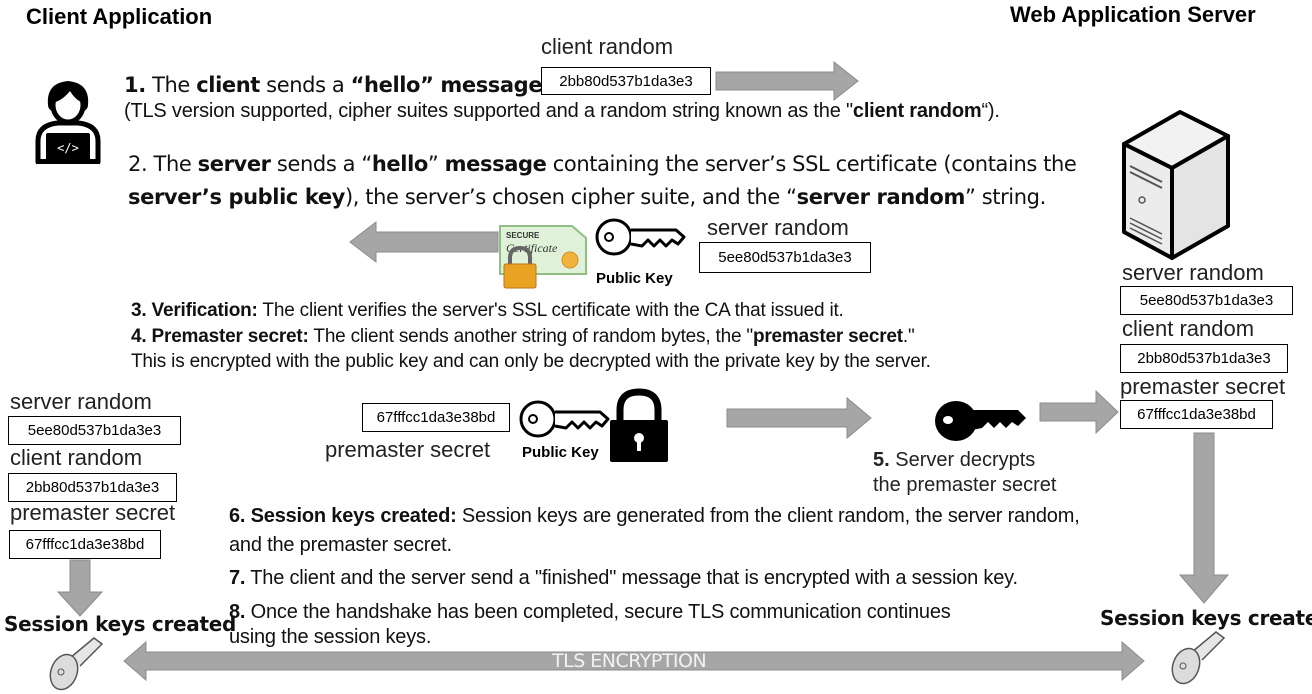  I want to click on server-session-key-icon, so click(1198, 658).